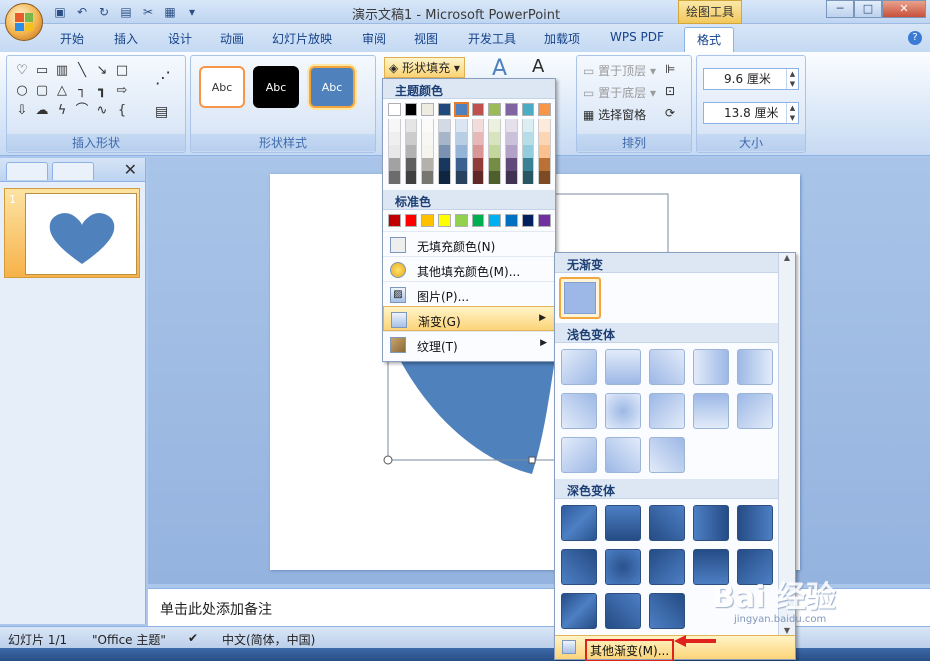 The width and height of the screenshot is (930, 661). I want to click on slide-thumbnail-selected: 1, so click(72, 233).